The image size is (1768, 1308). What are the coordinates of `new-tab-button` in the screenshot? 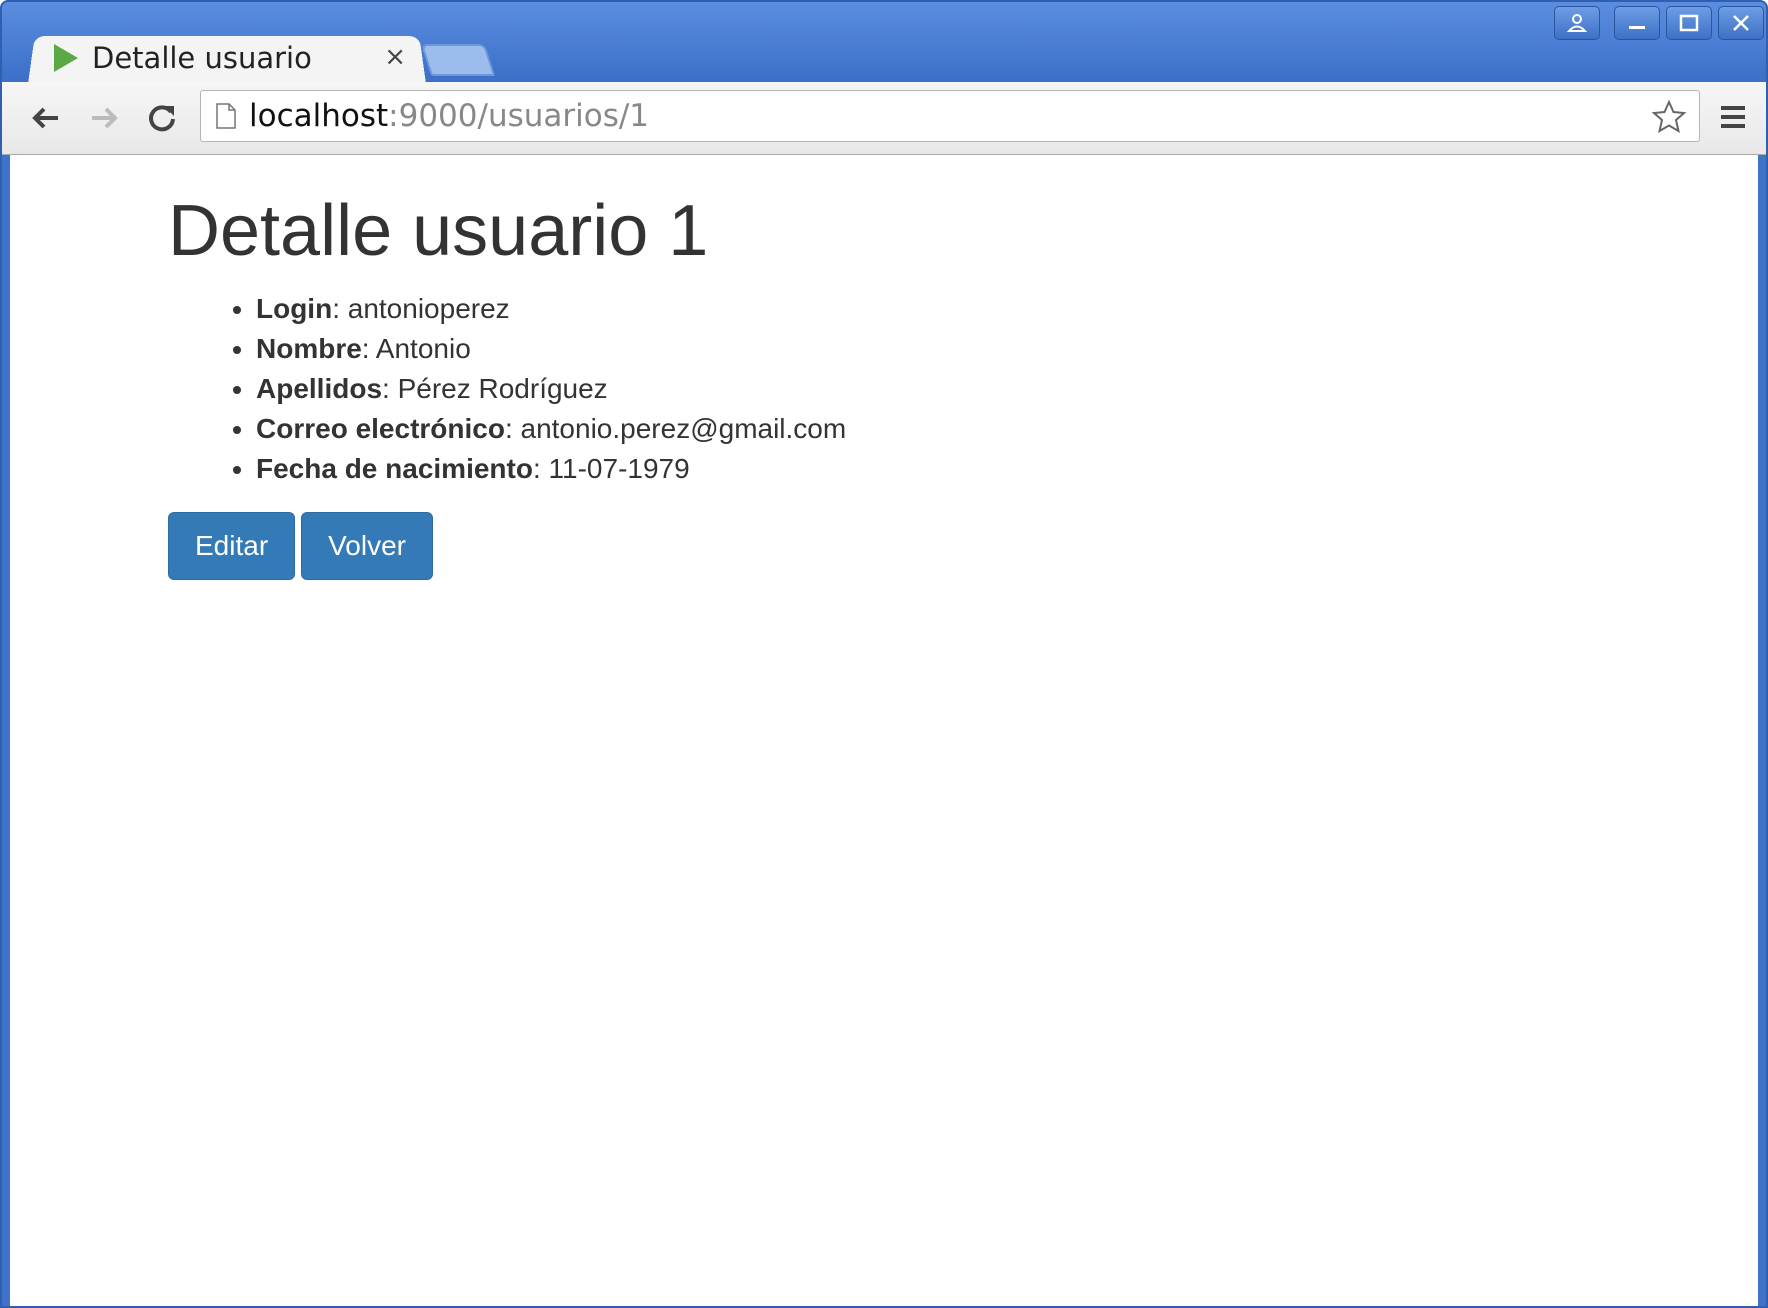 It's located at (458, 60).